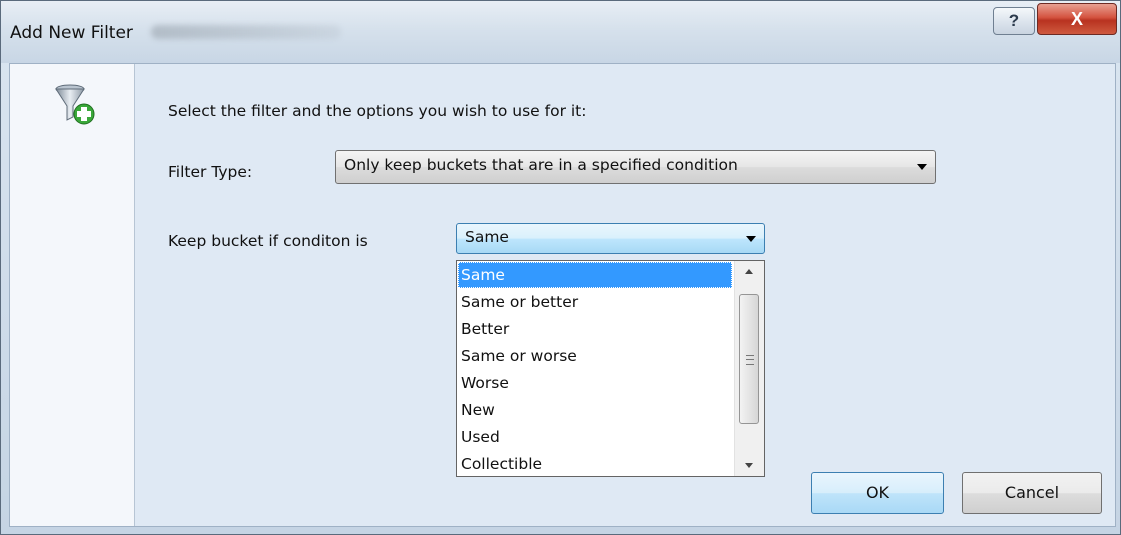  I want to click on option-better: Better, so click(595, 329).